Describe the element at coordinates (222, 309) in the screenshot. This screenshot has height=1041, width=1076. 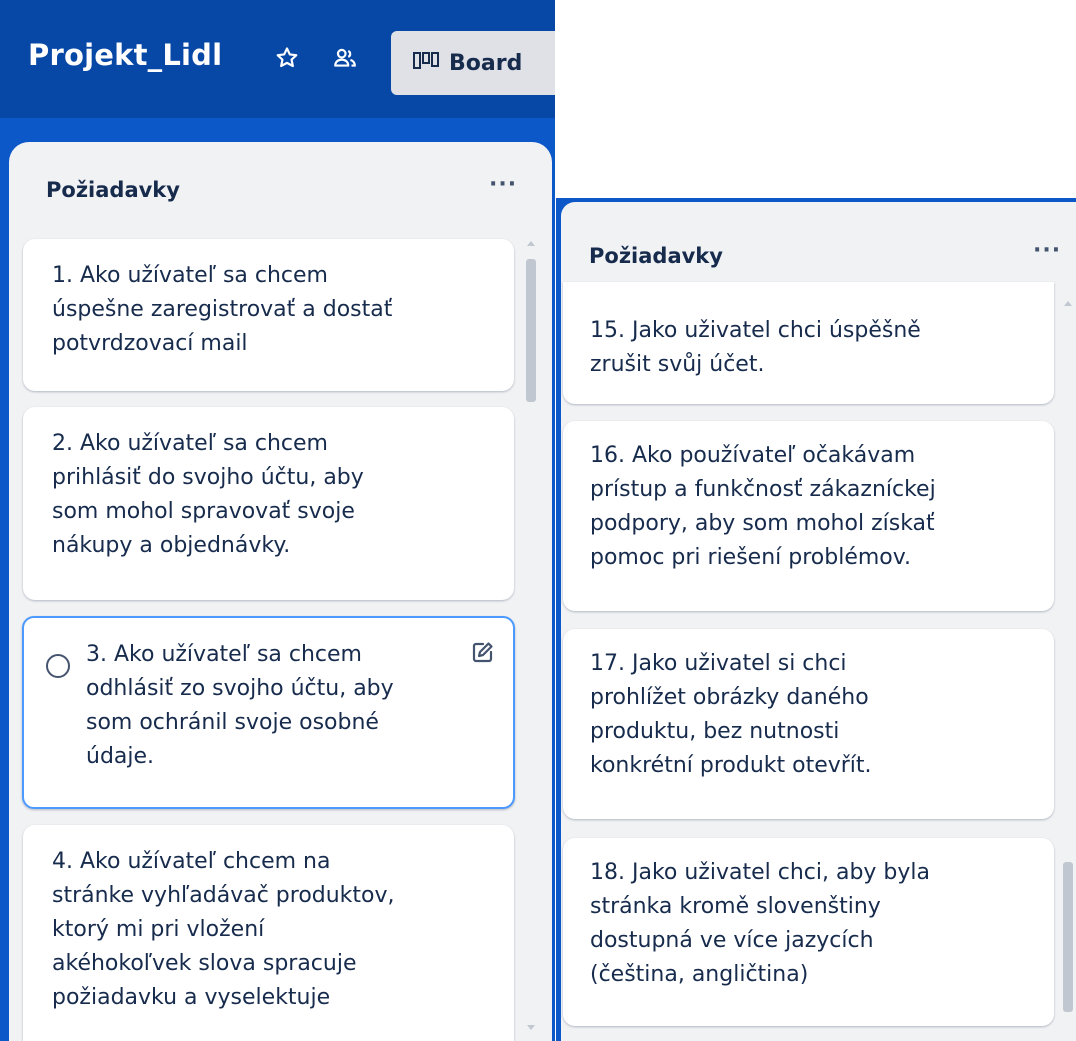
I see `card-text-line: úspešne zaregistrovať a dostať` at that location.